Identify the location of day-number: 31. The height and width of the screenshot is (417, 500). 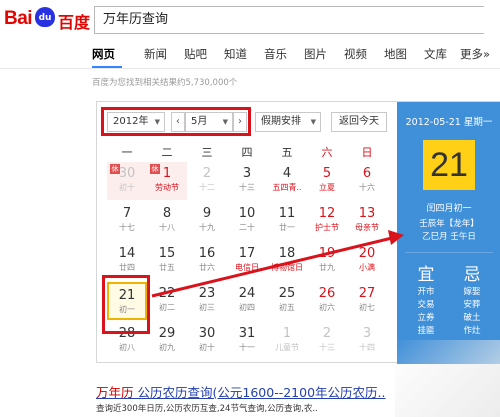
(247, 333).